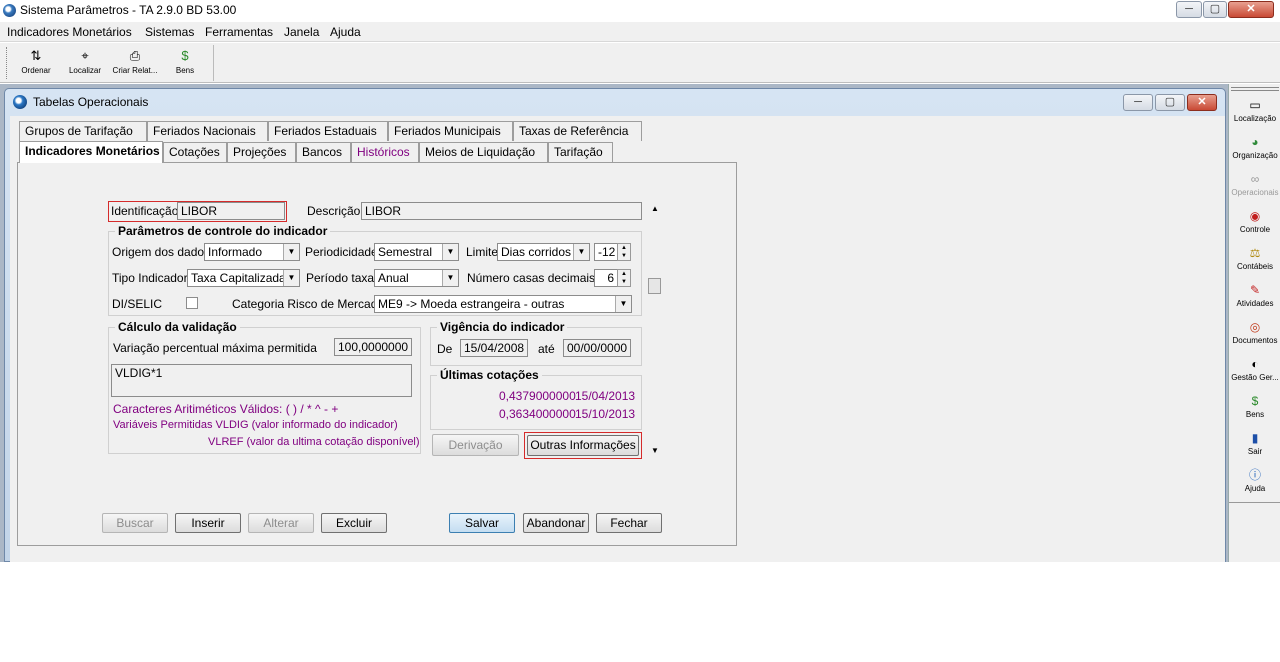 The height and width of the screenshot is (662, 1280). Describe the element at coordinates (1255, 179) in the screenshot. I see `handshake-icon: ∞` at that location.